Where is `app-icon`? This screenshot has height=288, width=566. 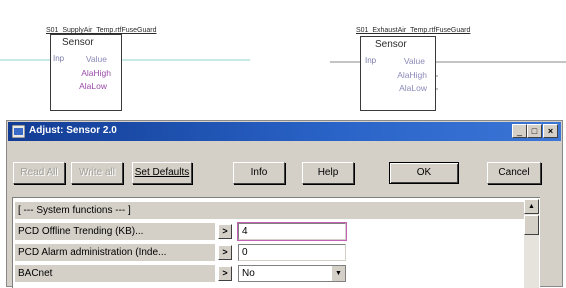 app-icon is located at coordinates (18, 131).